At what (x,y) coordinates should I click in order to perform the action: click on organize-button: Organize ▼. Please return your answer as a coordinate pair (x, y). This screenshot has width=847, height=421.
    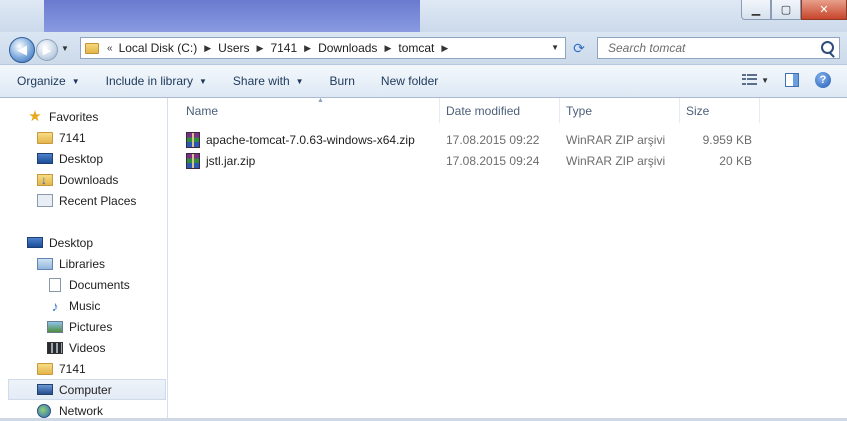
    Looking at the image, I should click on (48, 81).